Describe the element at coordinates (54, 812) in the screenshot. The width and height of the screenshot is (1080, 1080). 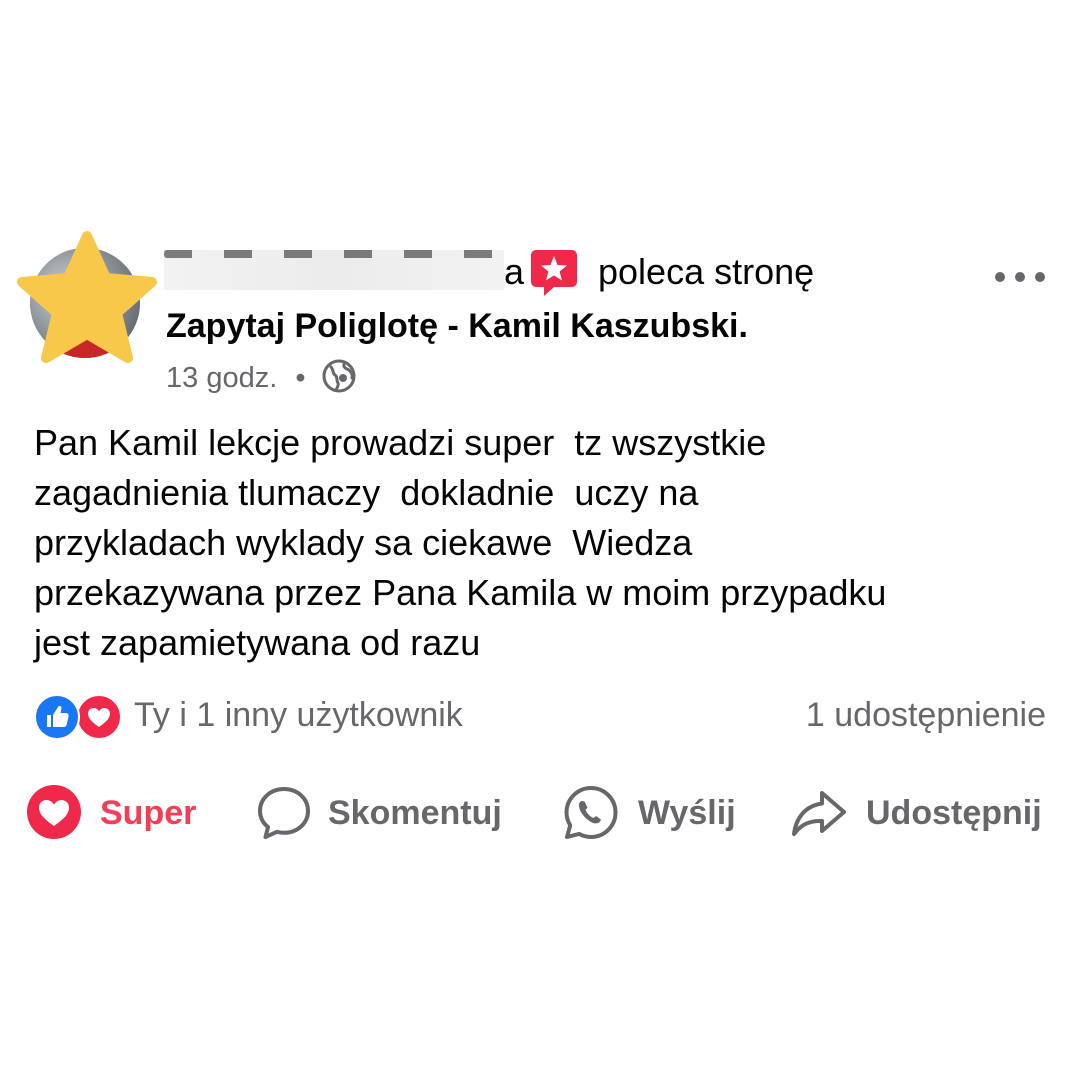
I see `love-reaction-icon` at that location.